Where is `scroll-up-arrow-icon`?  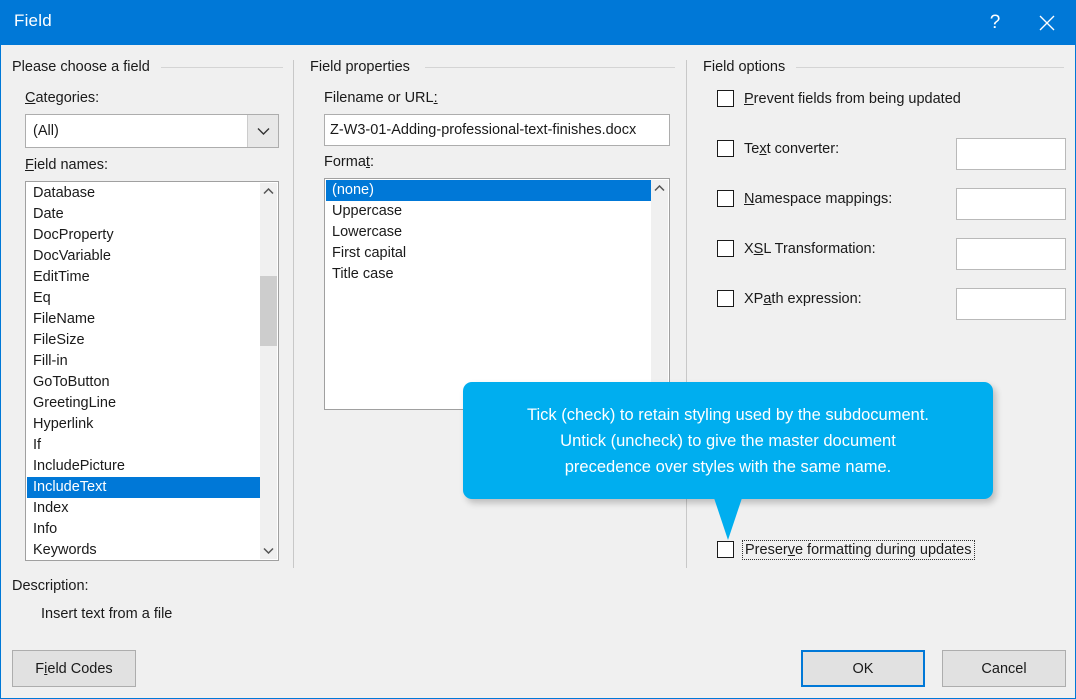
scroll-up-arrow-icon is located at coordinates (268, 191).